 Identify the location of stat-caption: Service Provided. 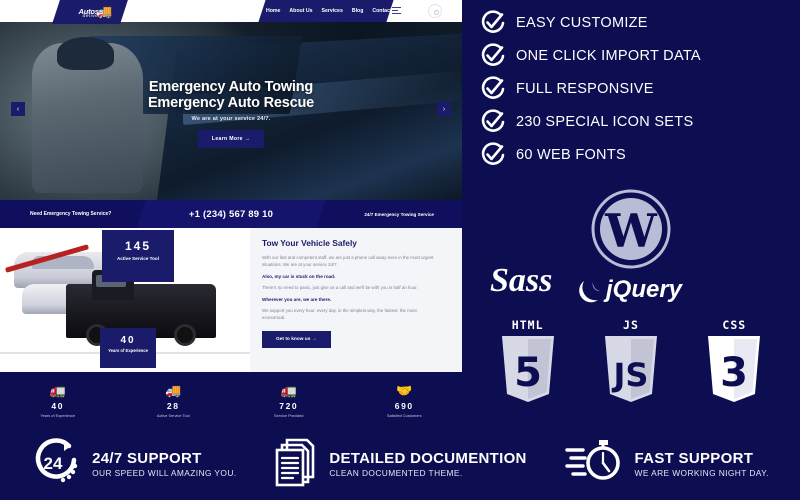
(289, 415).